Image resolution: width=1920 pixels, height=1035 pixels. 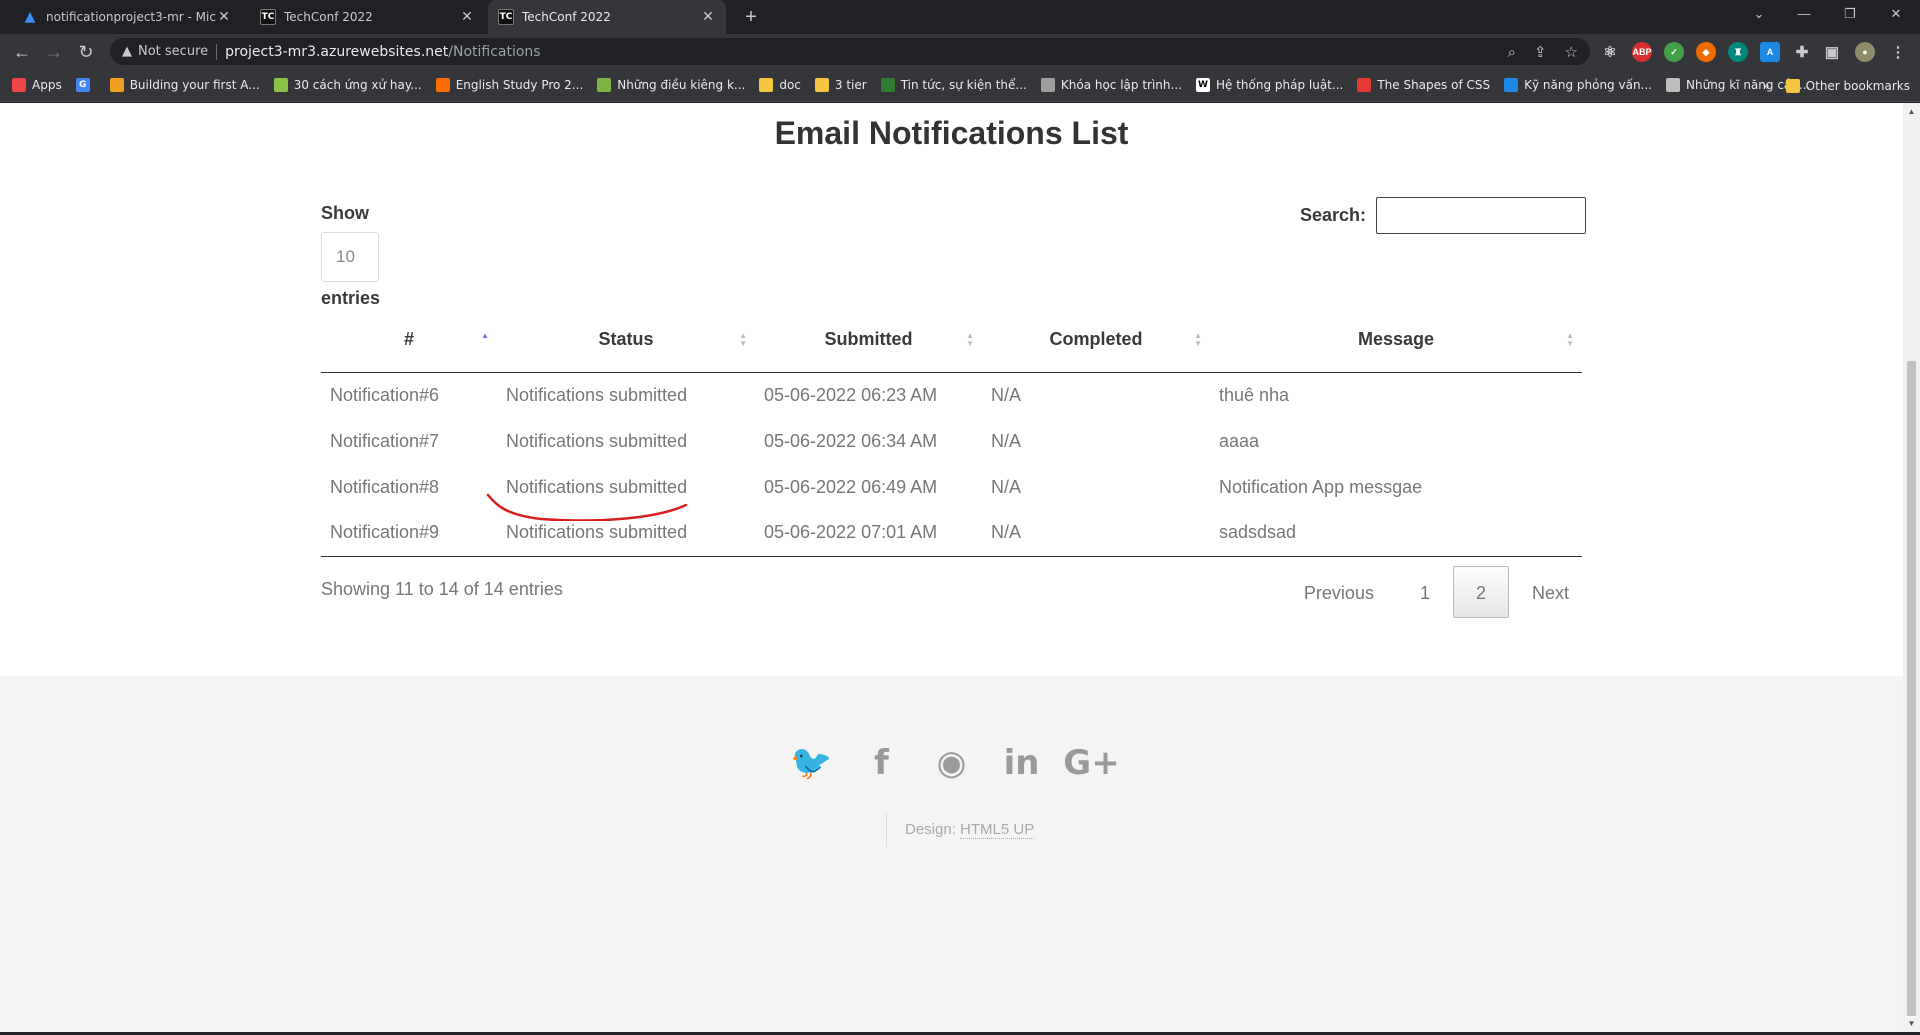 What do you see at coordinates (385, 486) in the screenshot?
I see `cell-id: Notification#8` at bounding box center [385, 486].